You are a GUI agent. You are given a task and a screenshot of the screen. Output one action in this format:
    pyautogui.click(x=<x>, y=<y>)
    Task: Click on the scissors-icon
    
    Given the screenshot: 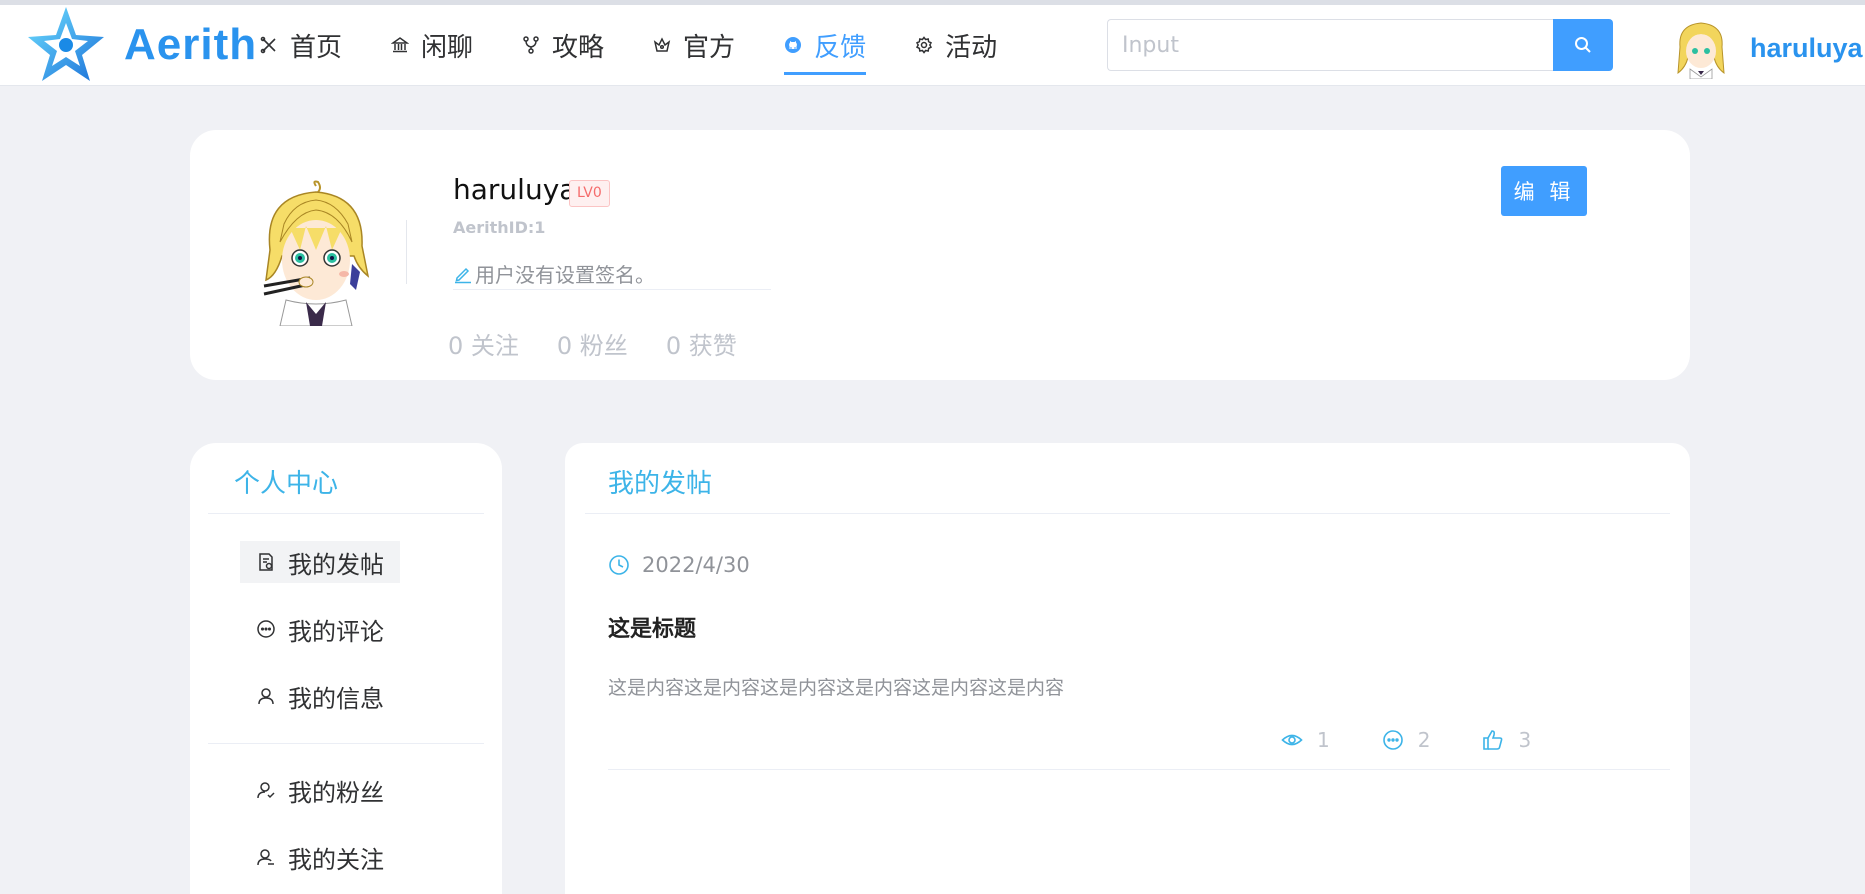 What is the action you would take?
    pyautogui.click(x=269, y=45)
    